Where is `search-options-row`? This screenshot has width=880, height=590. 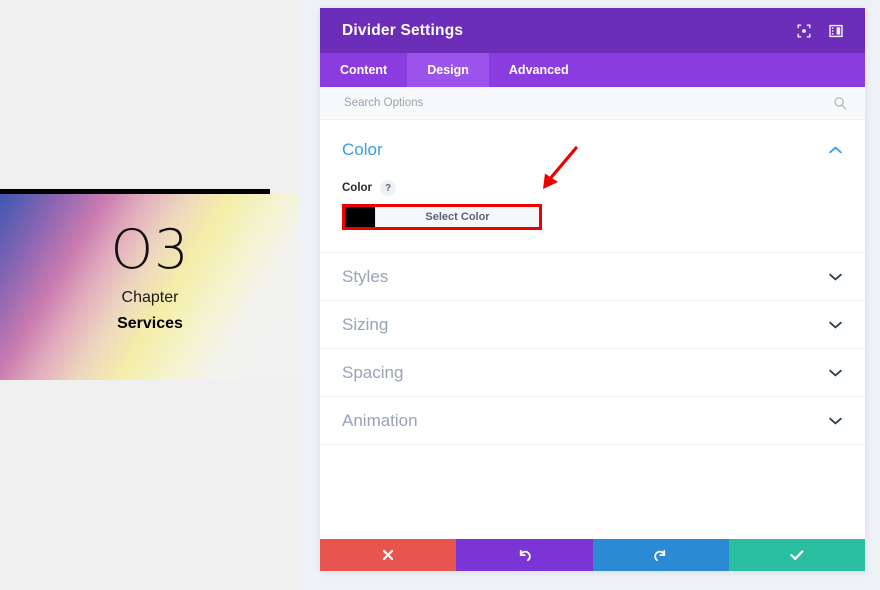
search-options-row is located at coordinates (592, 103).